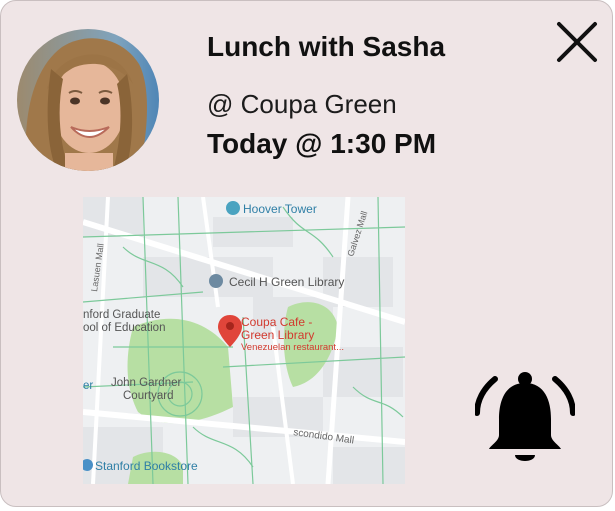  Describe the element at coordinates (302, 104) in the screenshot. I see `event-location: @ Coupa Green` at that location.